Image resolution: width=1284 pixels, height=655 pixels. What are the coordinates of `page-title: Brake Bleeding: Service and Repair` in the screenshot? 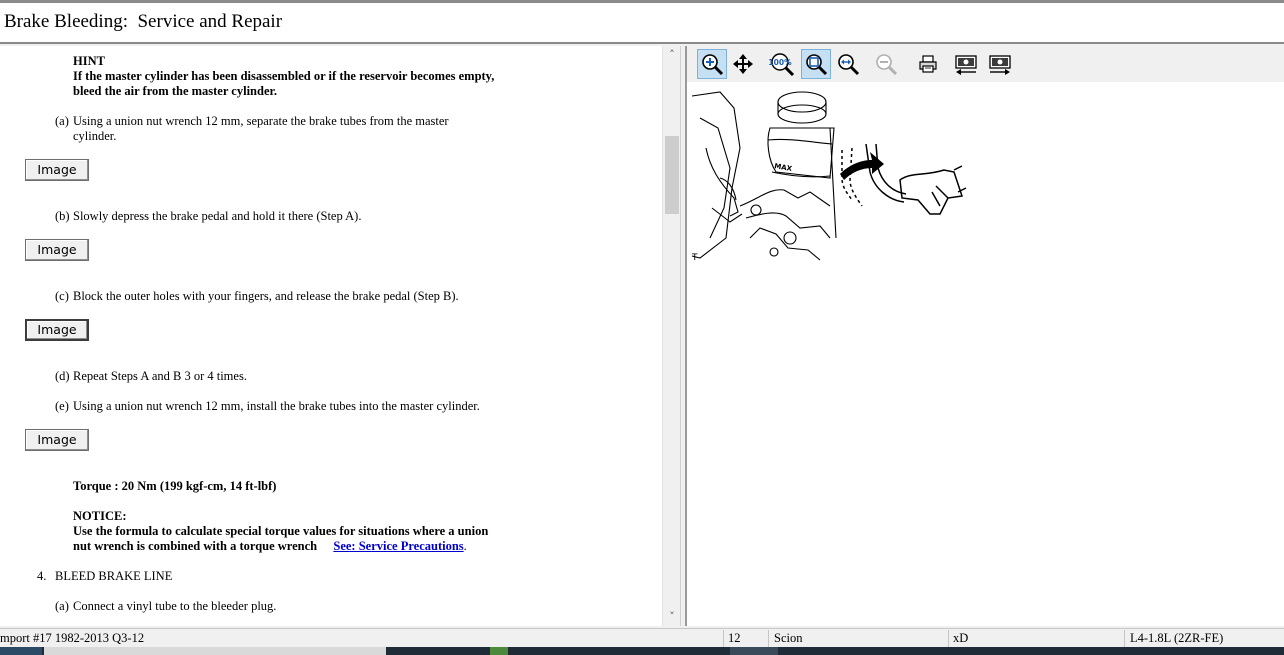 It's located at (143, 21).